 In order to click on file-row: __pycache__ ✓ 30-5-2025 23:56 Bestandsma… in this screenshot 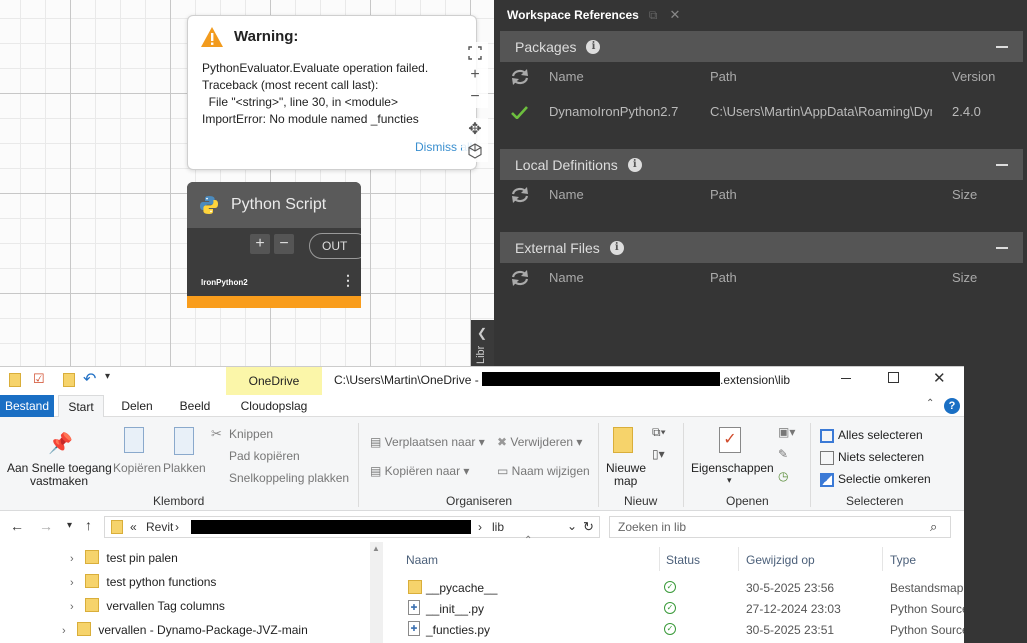, I will do `click(682, 588)`.